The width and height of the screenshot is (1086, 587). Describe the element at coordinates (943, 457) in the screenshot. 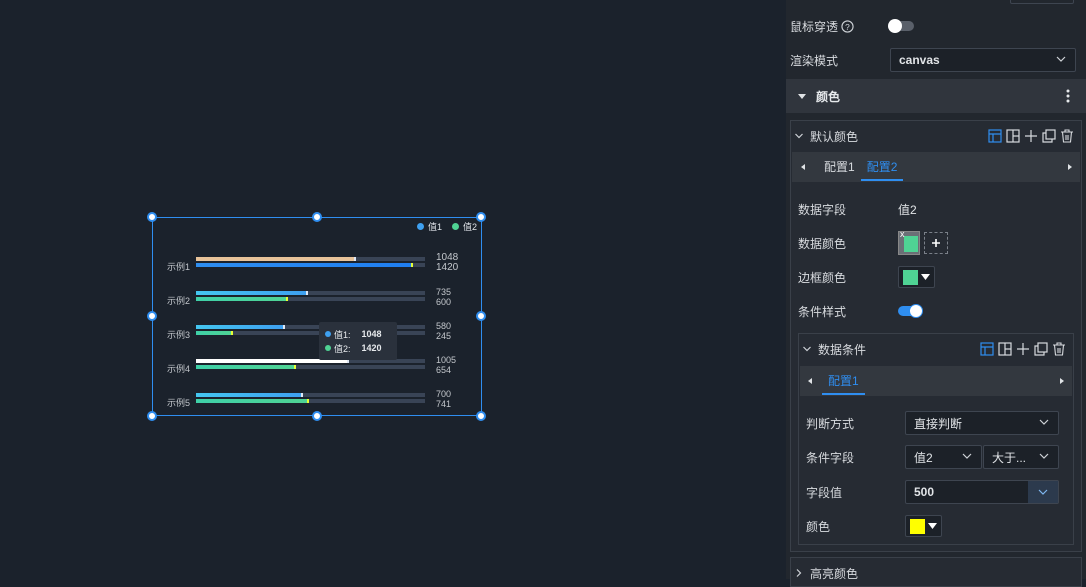

I see `cond-field-select: 值2` at that location.